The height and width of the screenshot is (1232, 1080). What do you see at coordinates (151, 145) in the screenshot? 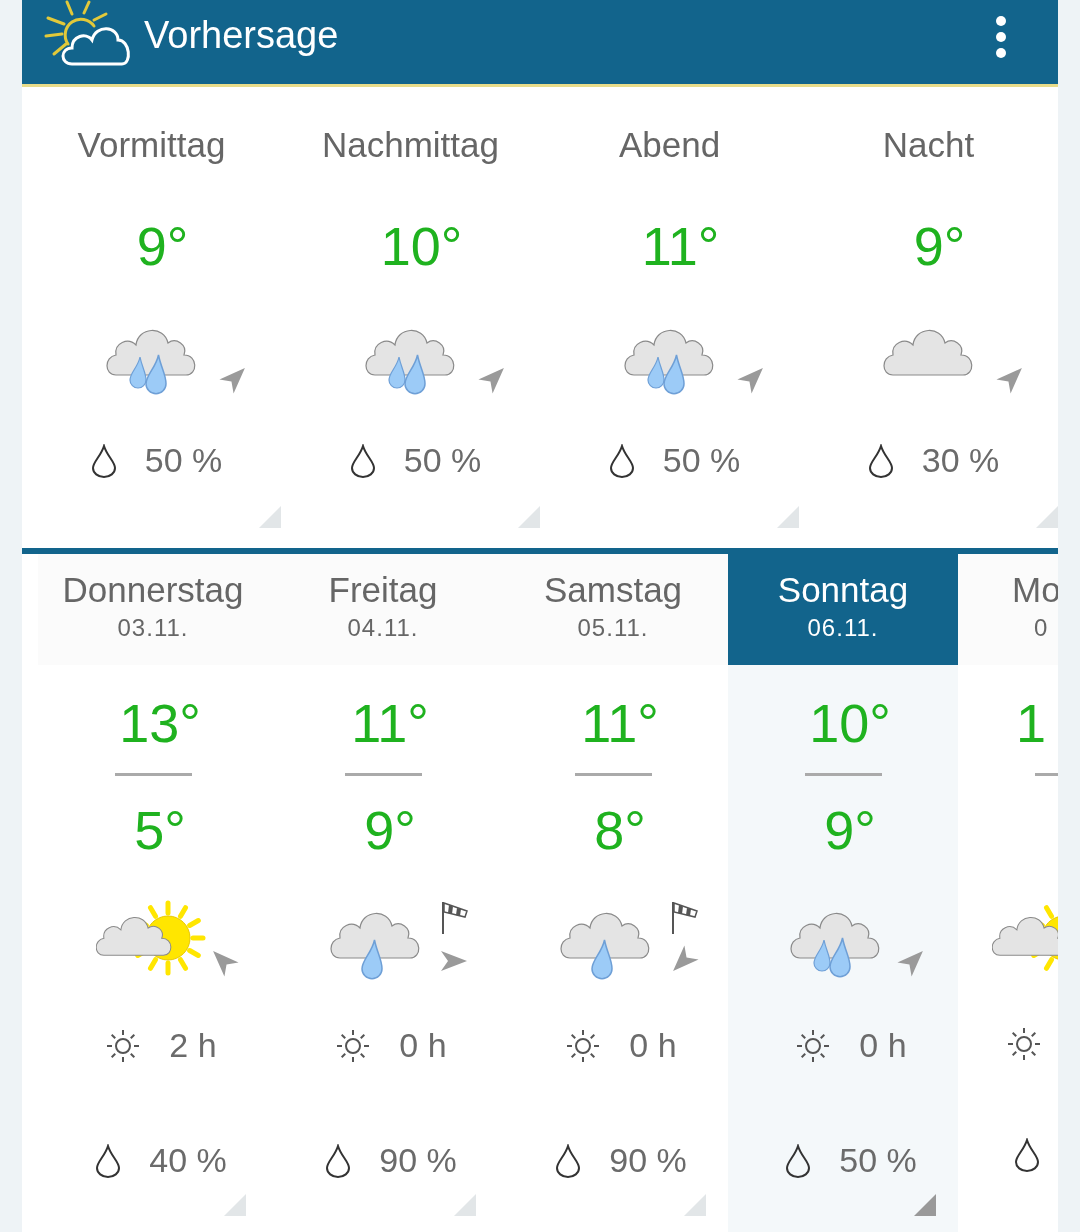
I see `period-label: Vormittag` at bounding box center [151, 145].